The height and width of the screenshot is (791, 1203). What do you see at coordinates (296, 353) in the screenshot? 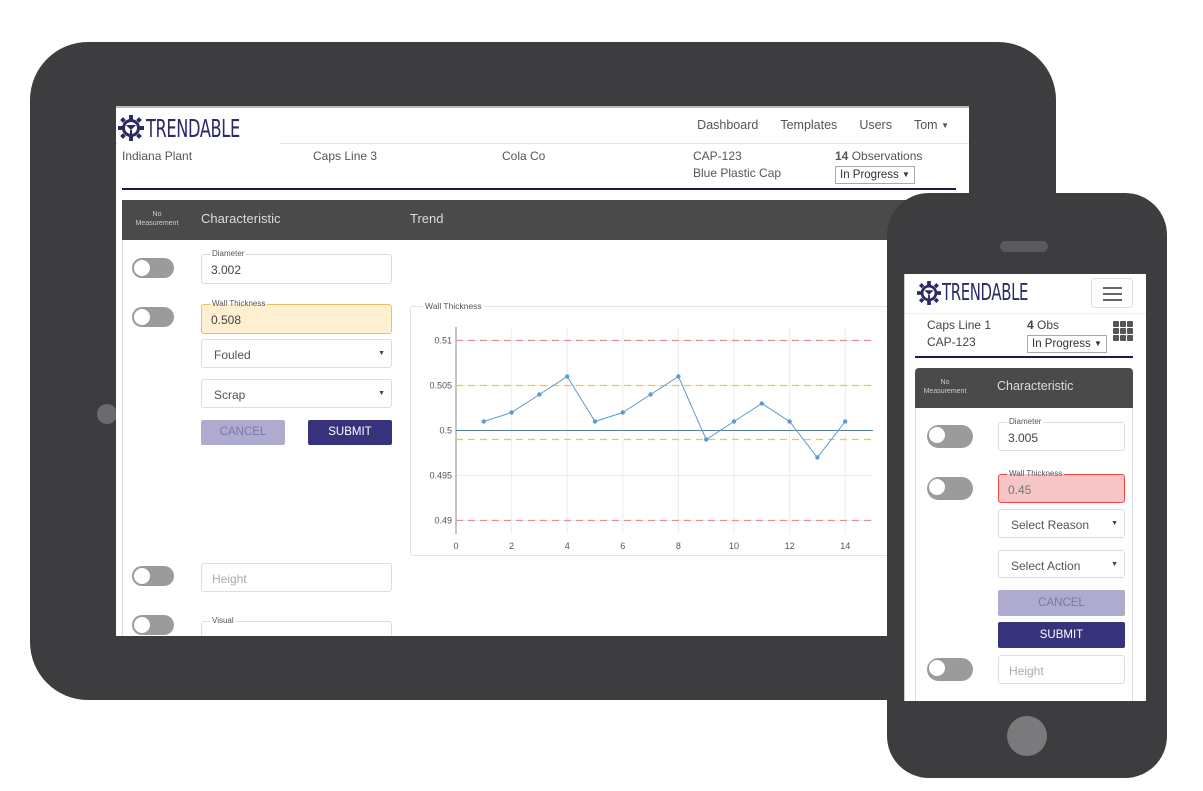
I see `reason-select: Fouled ▼` at bounding box center [296, 353].